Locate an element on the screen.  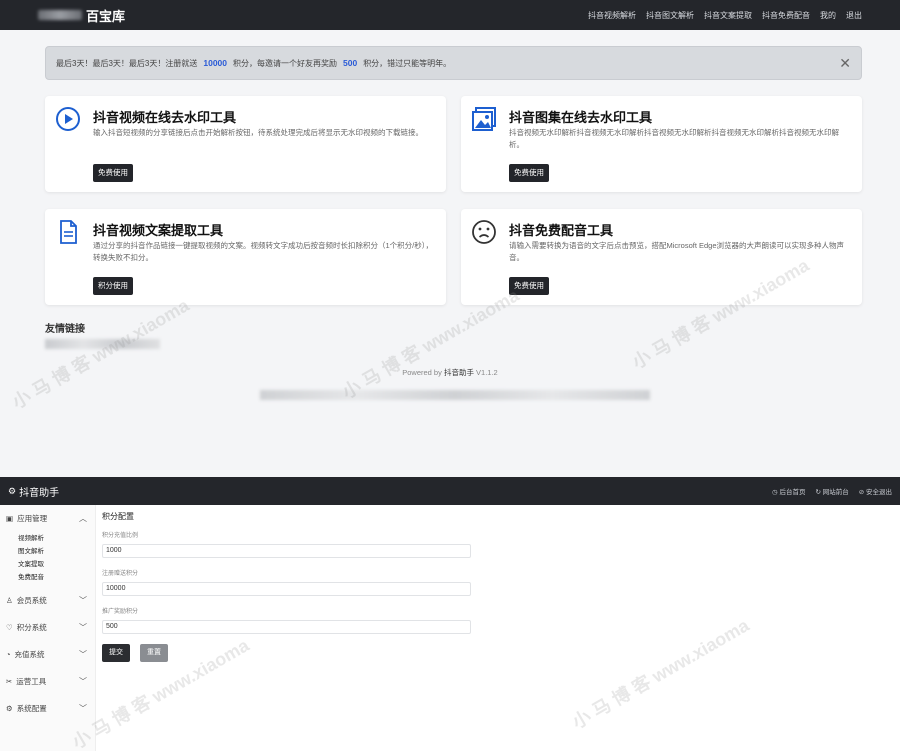
sidebar-group-points: ♡ 积分系统 ﹀ is located at coordinates (47, 627).